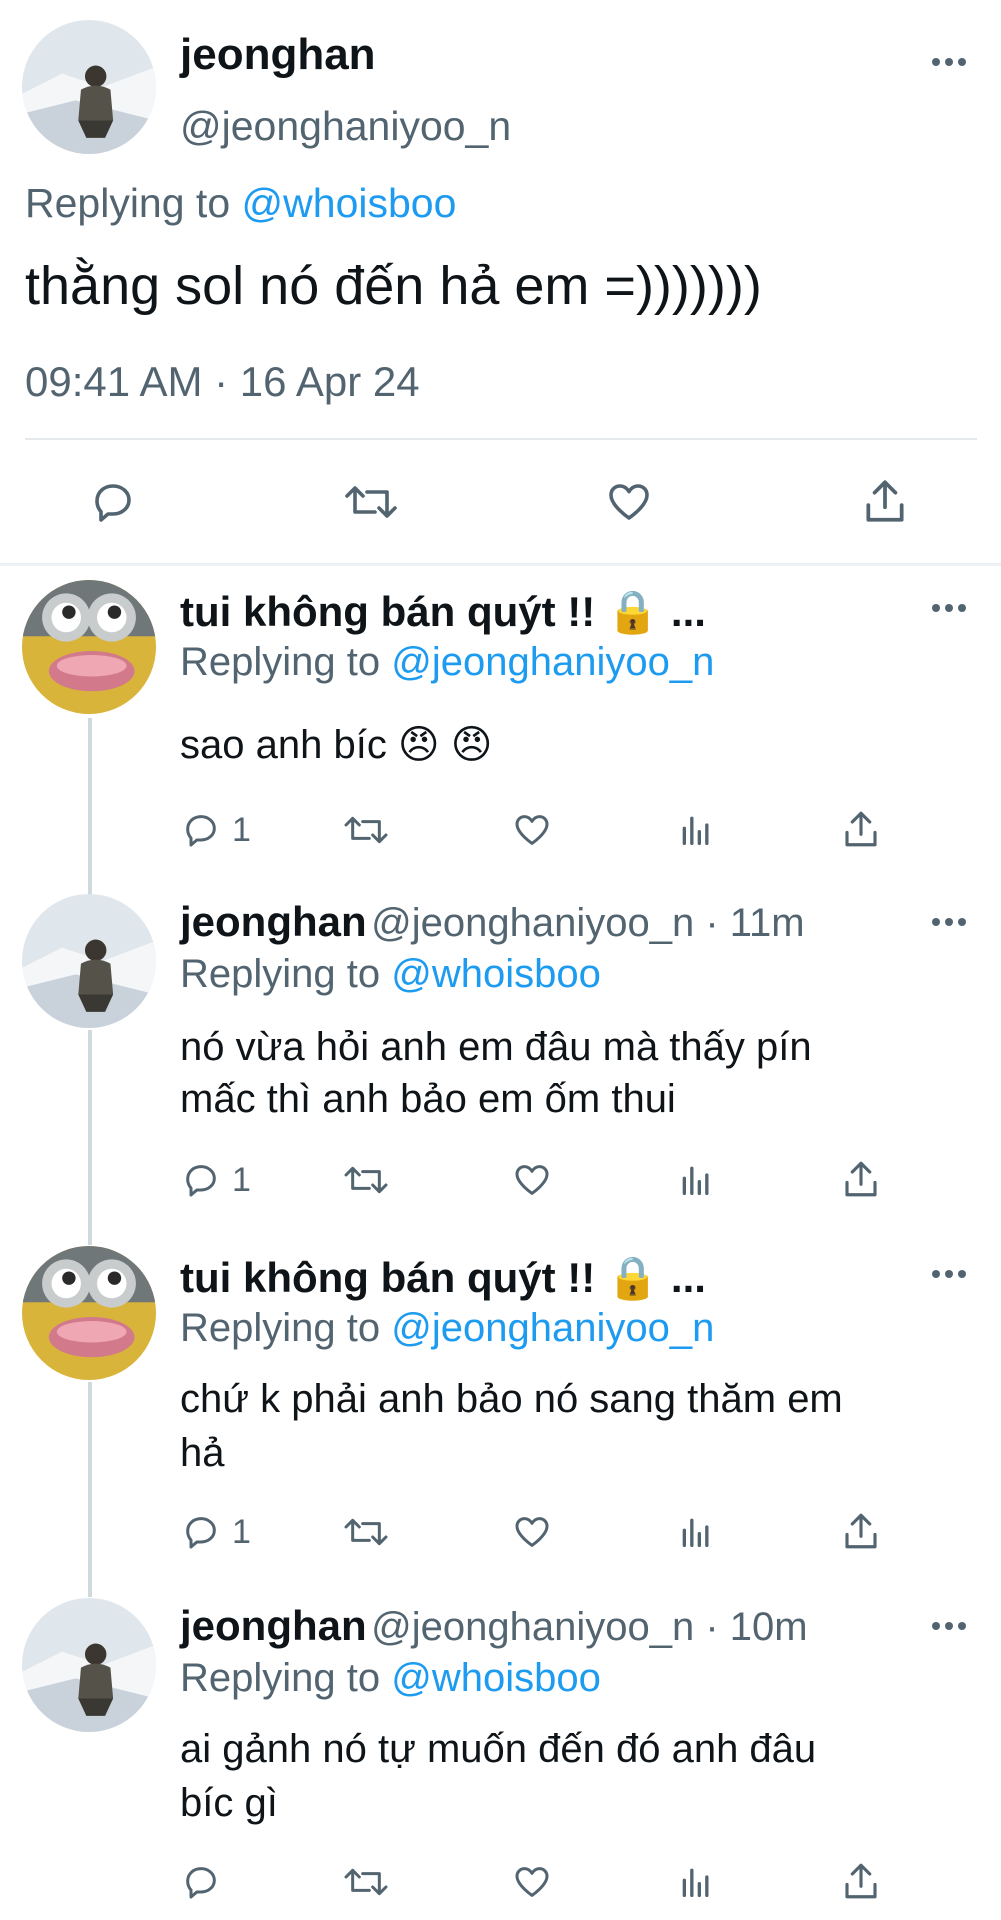  I want to click on tweet-text: thằng sol nó đến hả em =))))))), so click(393, 286).